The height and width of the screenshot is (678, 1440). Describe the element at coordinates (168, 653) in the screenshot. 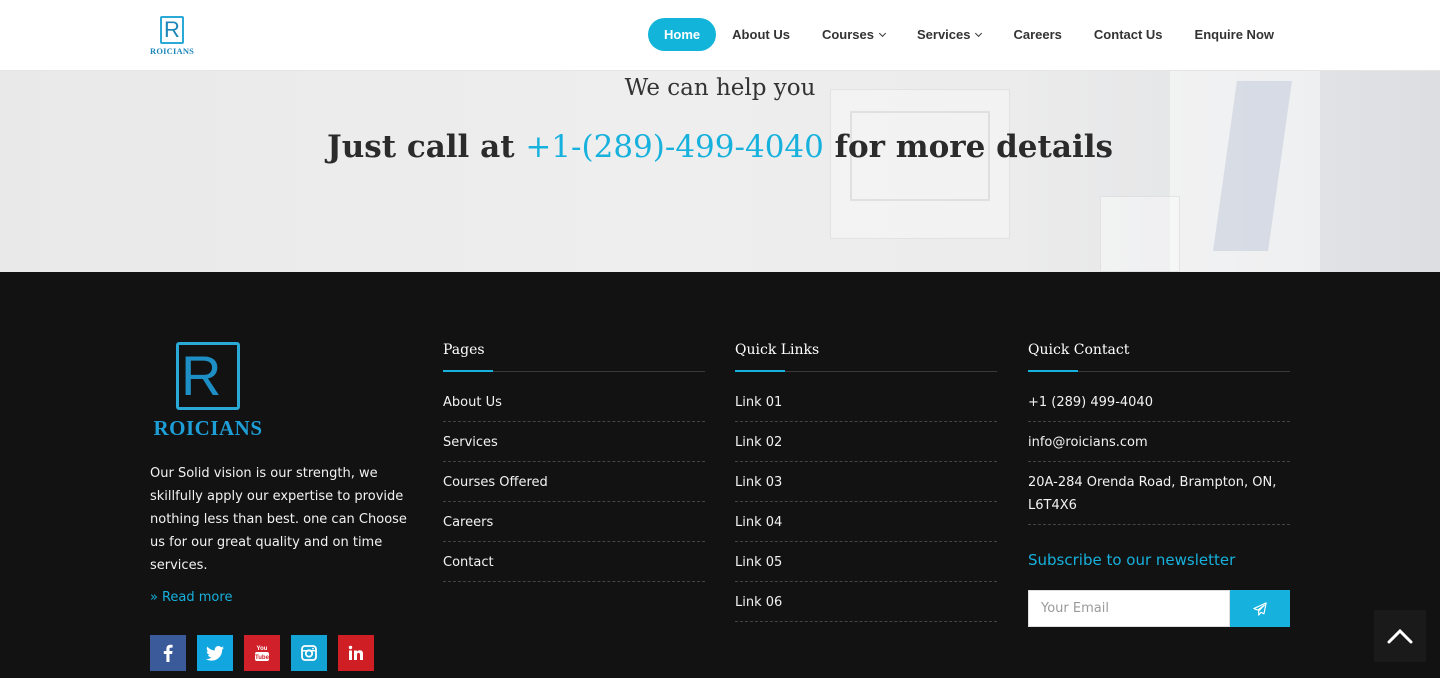

I see `facebook-icon` at that location.